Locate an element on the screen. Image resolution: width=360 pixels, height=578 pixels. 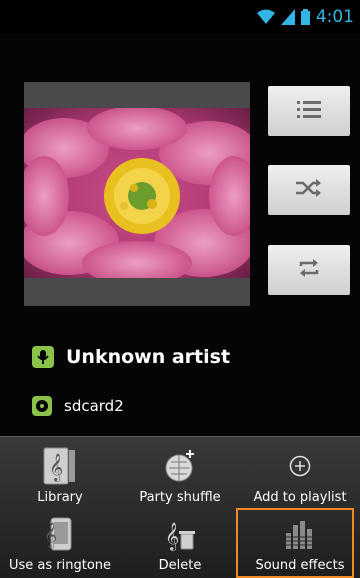
menu-divider is located at coordinates (180, 436).